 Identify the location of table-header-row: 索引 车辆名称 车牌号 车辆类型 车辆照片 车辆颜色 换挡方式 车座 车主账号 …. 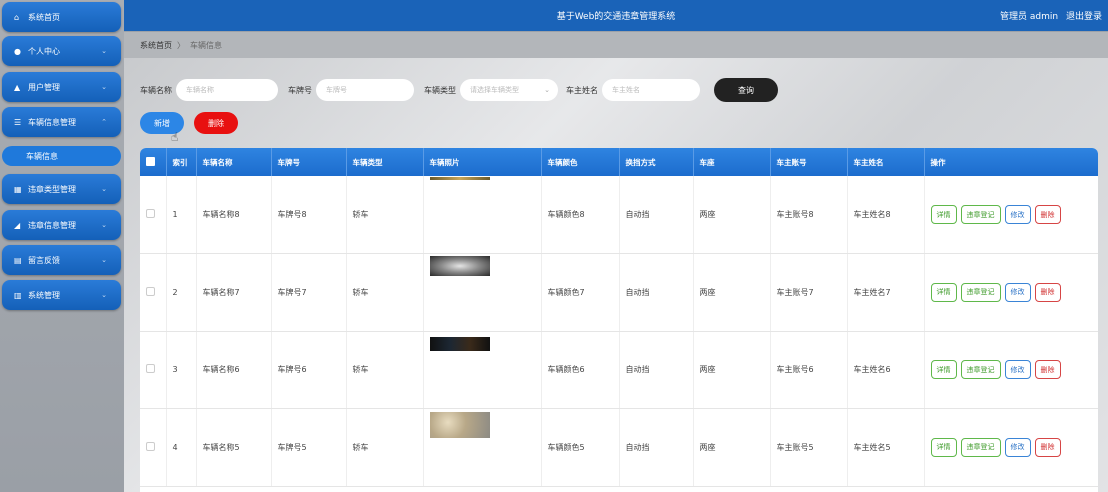
(619, 162).